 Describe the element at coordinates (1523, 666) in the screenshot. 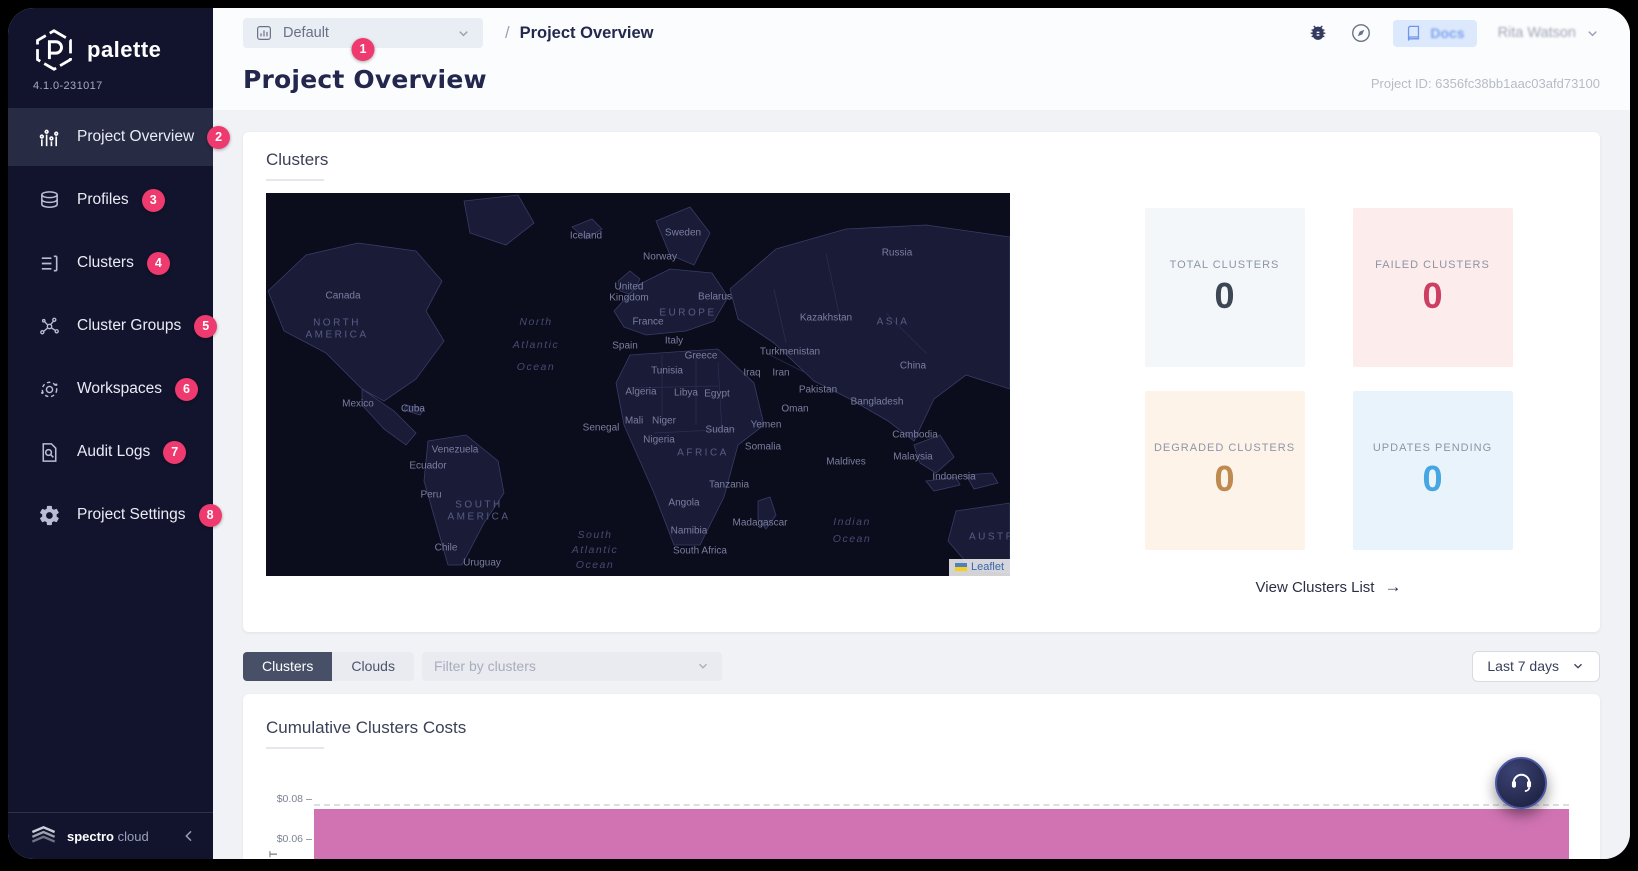

I see `time-range-value: Last 7 days` at that location.